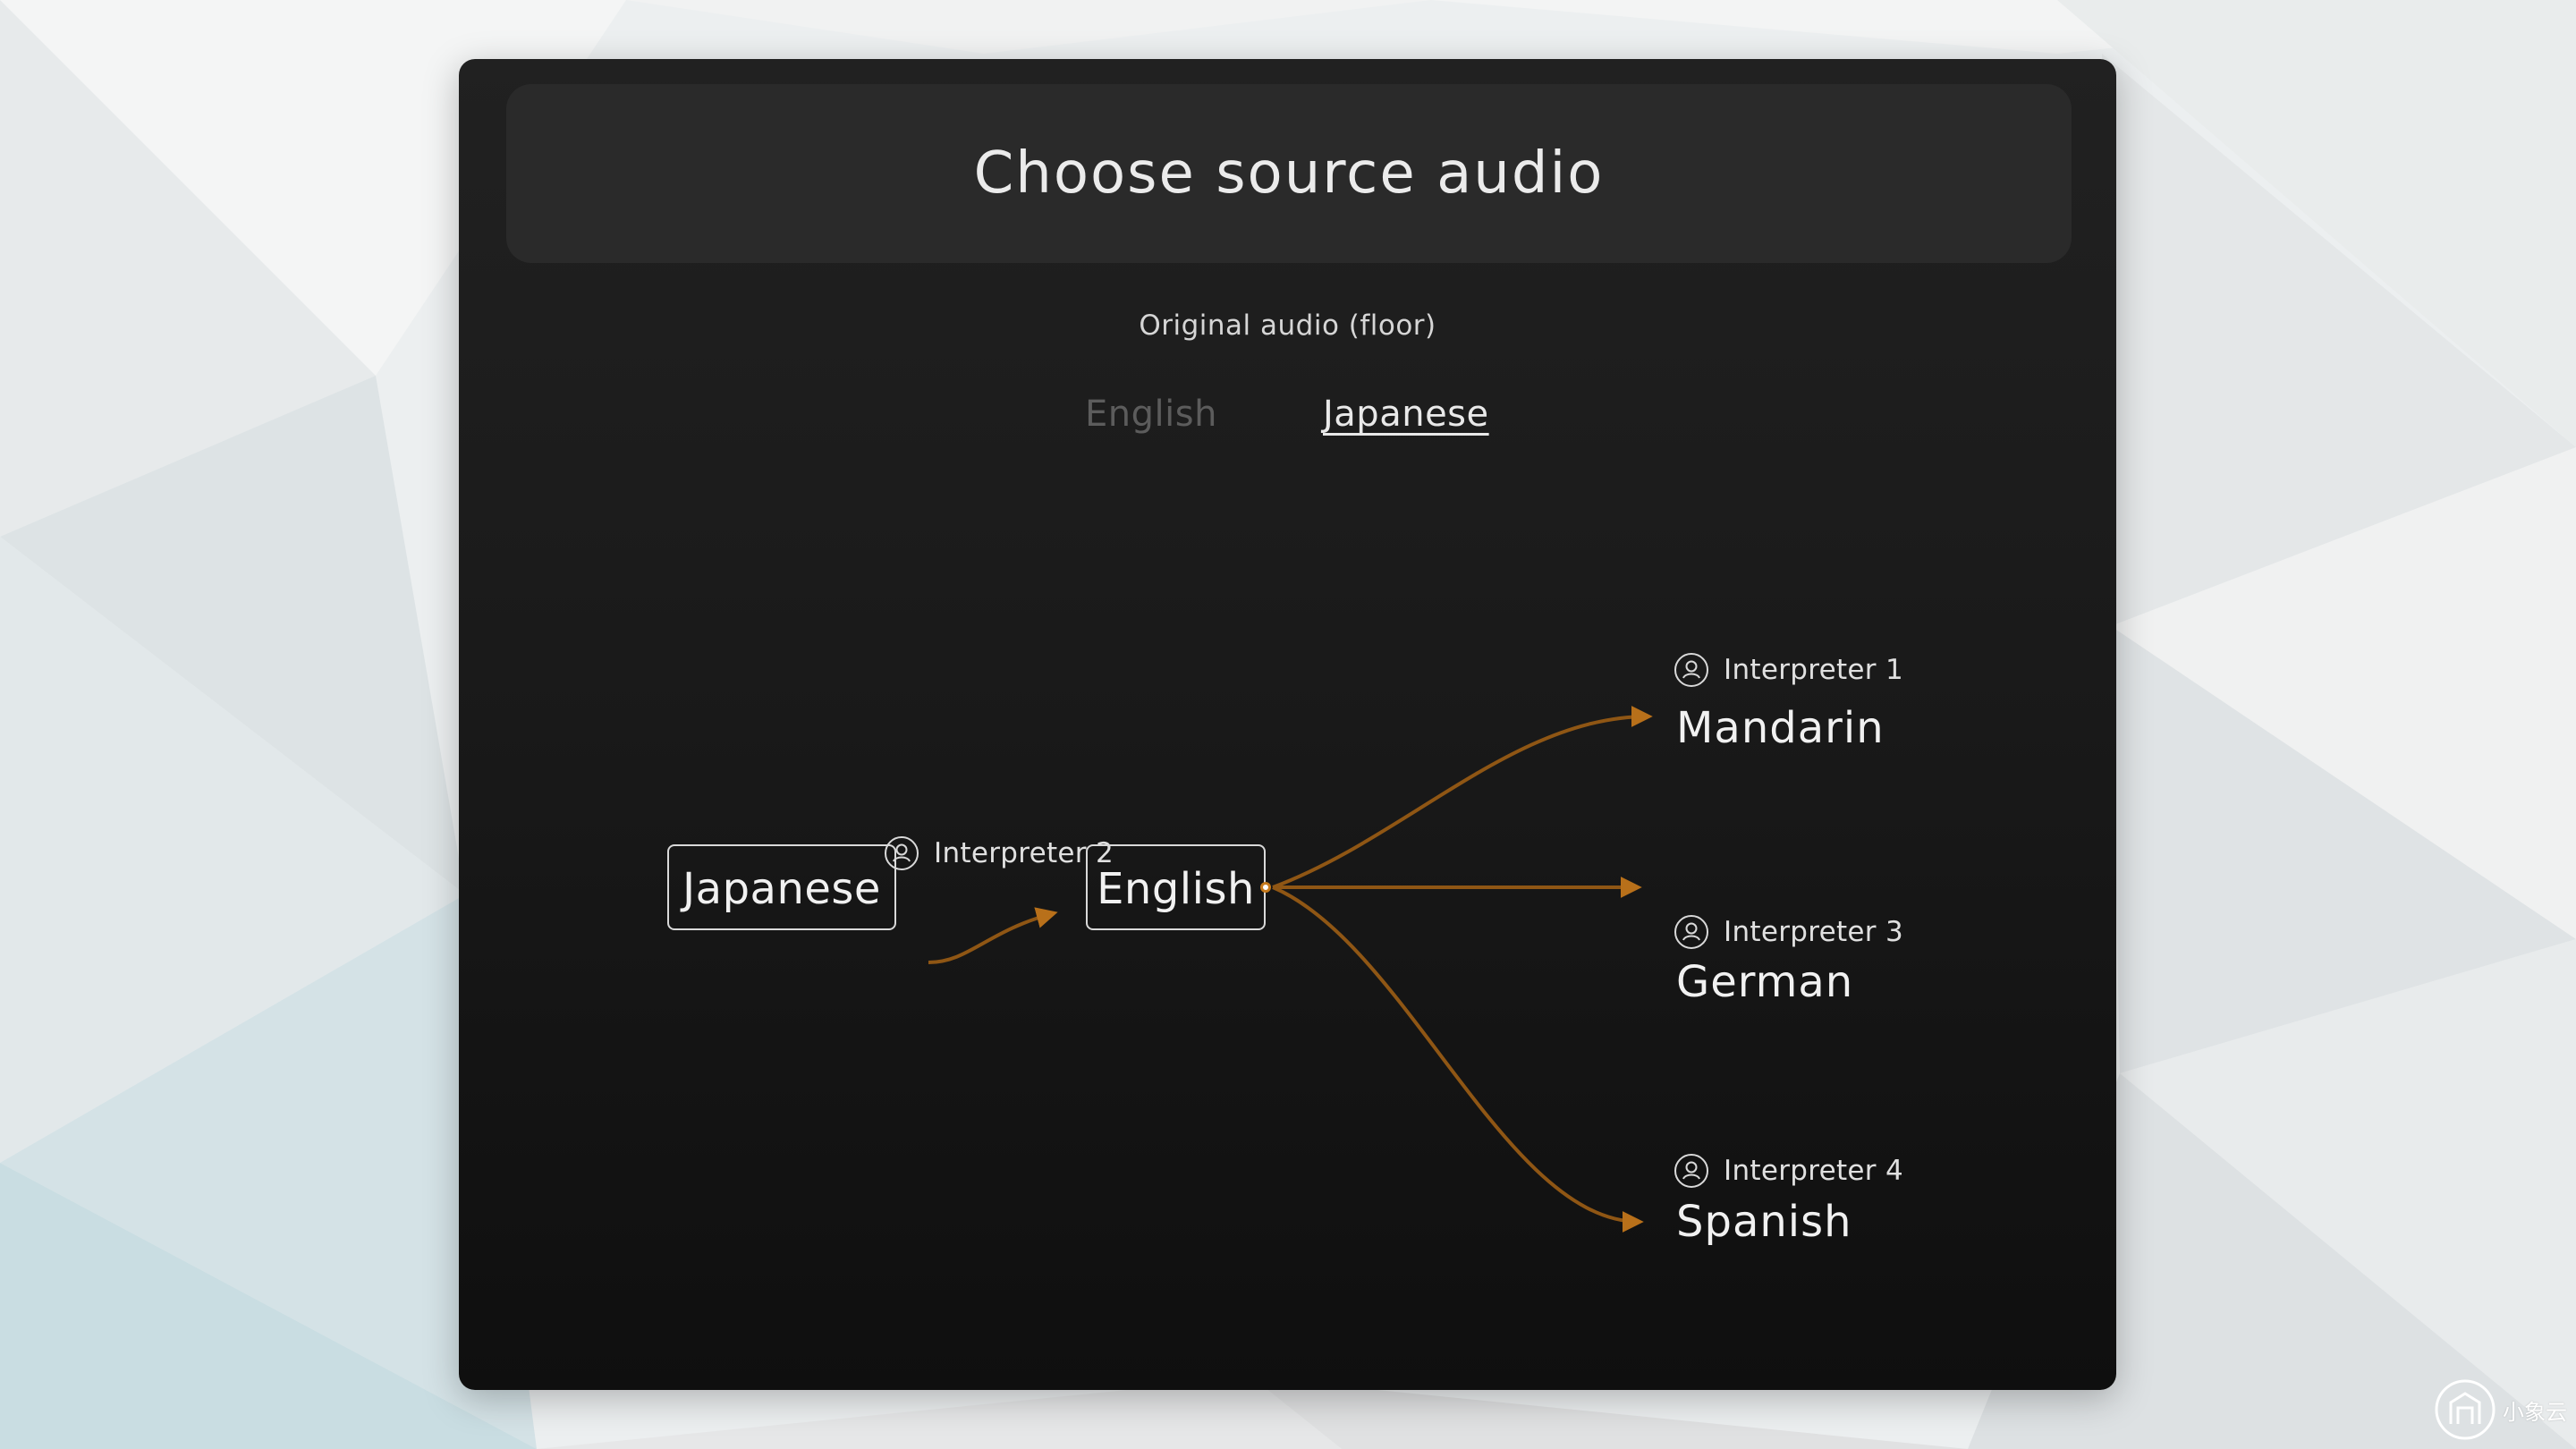 This screenshot has width=2576, height=1449. Describe the element at coordinates (1764, 1222) in the screenshot. I see `target-language-spanish: Spanish` at that location.